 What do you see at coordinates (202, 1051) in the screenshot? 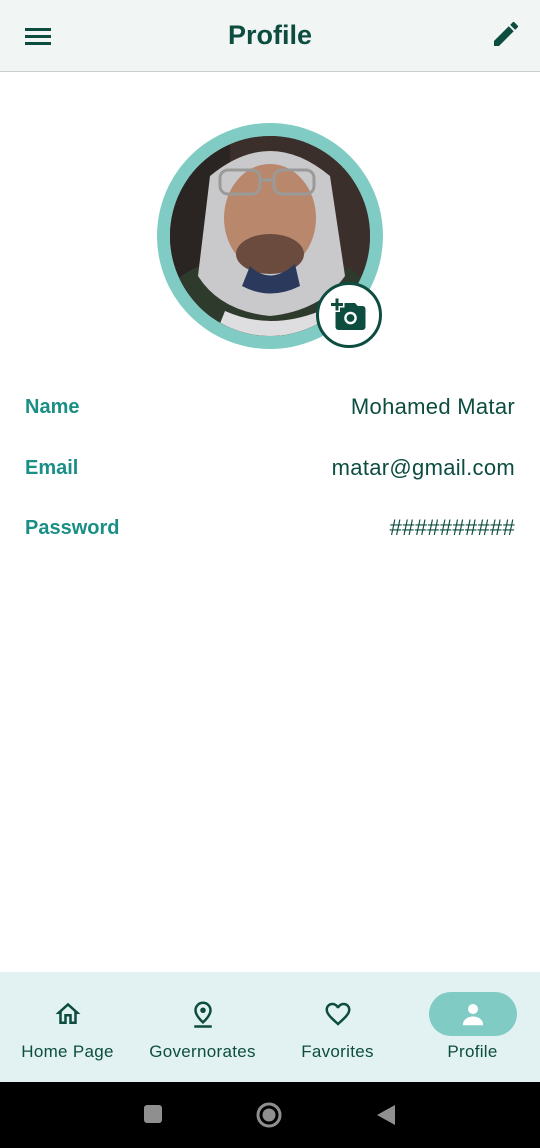
I see `nav-label-governorates: Governorates` at bounding box center [202, 1051].